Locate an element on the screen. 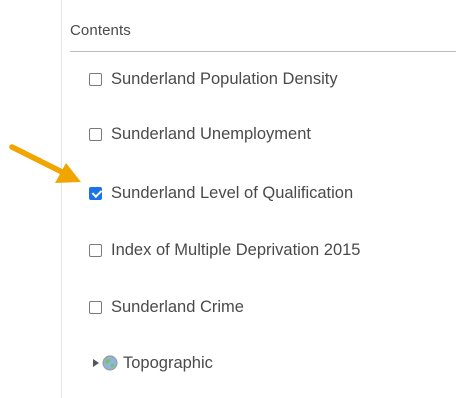 This screenshot has width=456, height=398. layer-item-deprivation-index: Index of Multiple Deprivation 2015 is located at coordinates (224, 250).